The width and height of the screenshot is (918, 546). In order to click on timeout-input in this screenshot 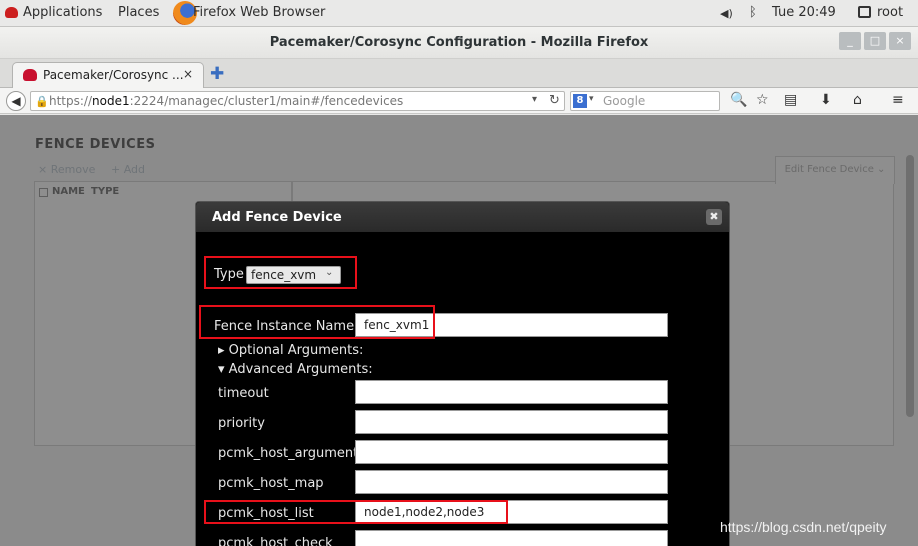, I will do `click(511, 392)`.